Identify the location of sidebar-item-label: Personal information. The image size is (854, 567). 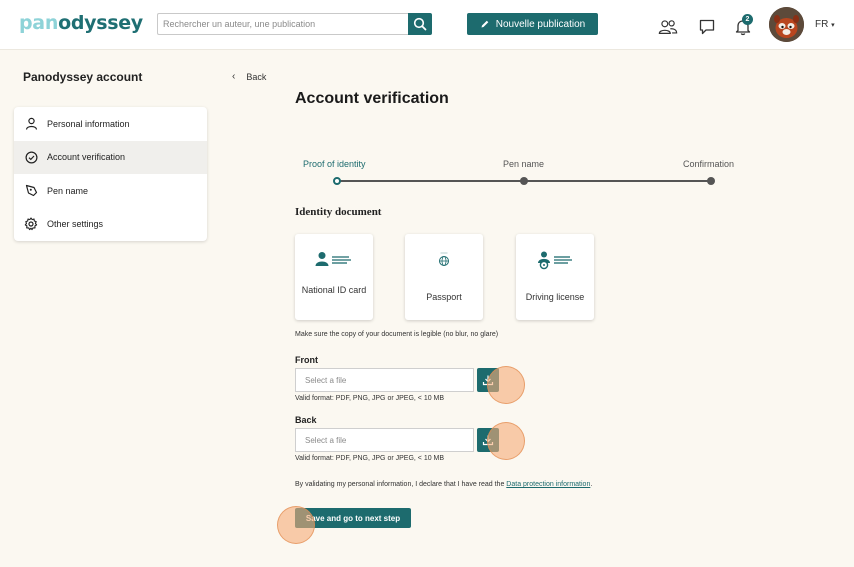
(88, 123).